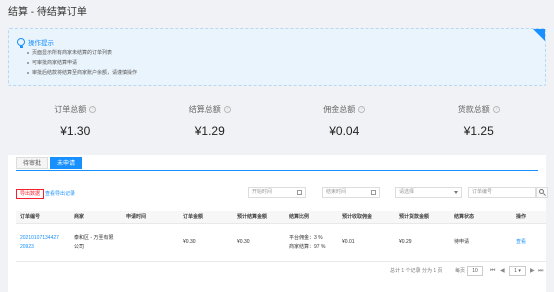 Image resolution: width=554 pixels, height=292 pixels. What do you see at coordinates (39, 238) in the screenshot?
I see `order-no-link: 2021010713442​7` at bounding box center [39, 238].